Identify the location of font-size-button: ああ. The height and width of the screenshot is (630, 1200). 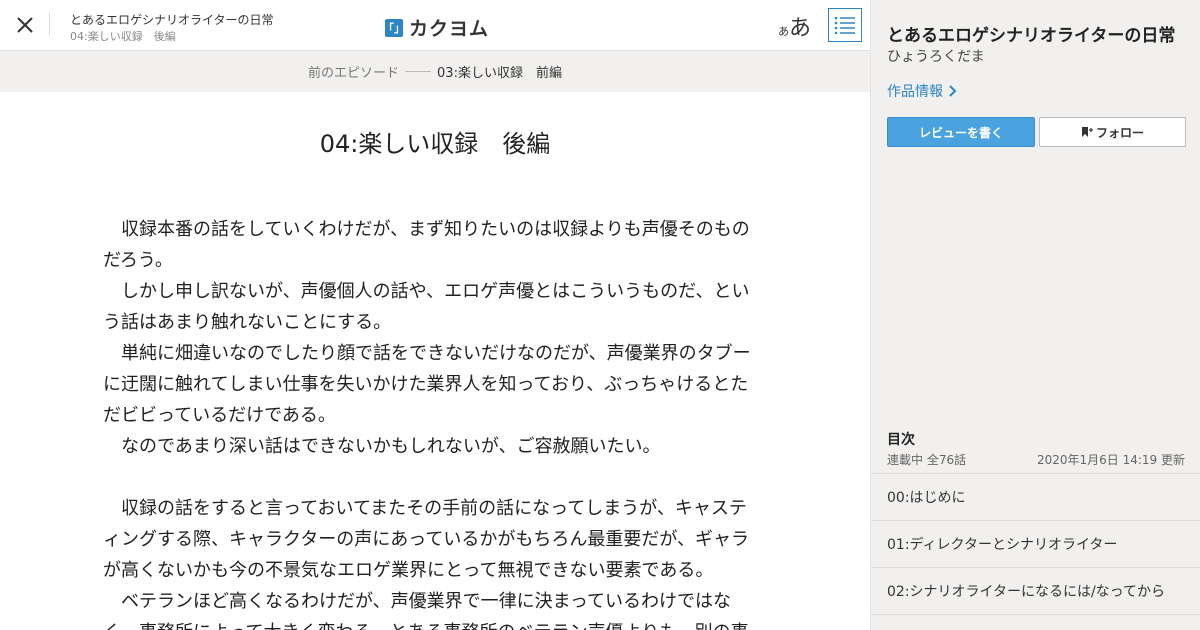
(794, 26).